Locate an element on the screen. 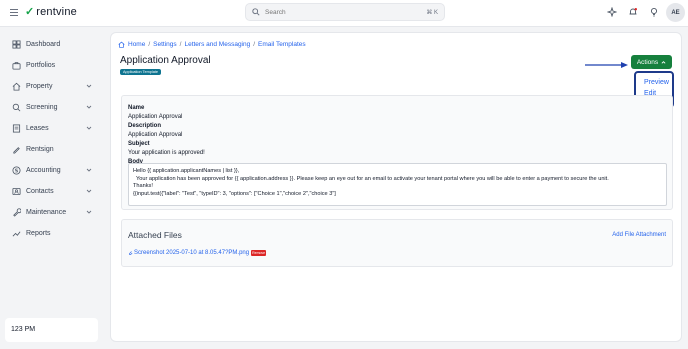 This screenshot has width=688, height=349. actions-button: Actions is located at coordinates (651, 62).